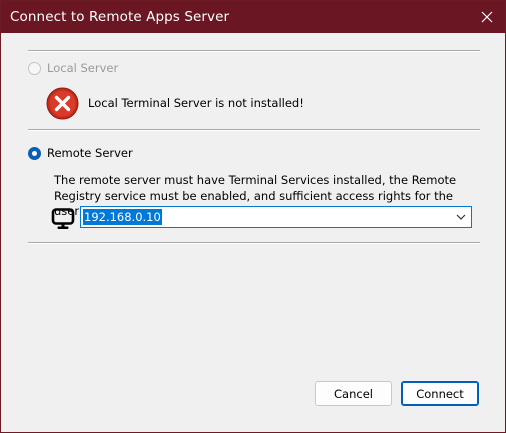 Image resolution: width=506 pixels, height=433 pixels. I want to click on error-icon, so click(62, 103).